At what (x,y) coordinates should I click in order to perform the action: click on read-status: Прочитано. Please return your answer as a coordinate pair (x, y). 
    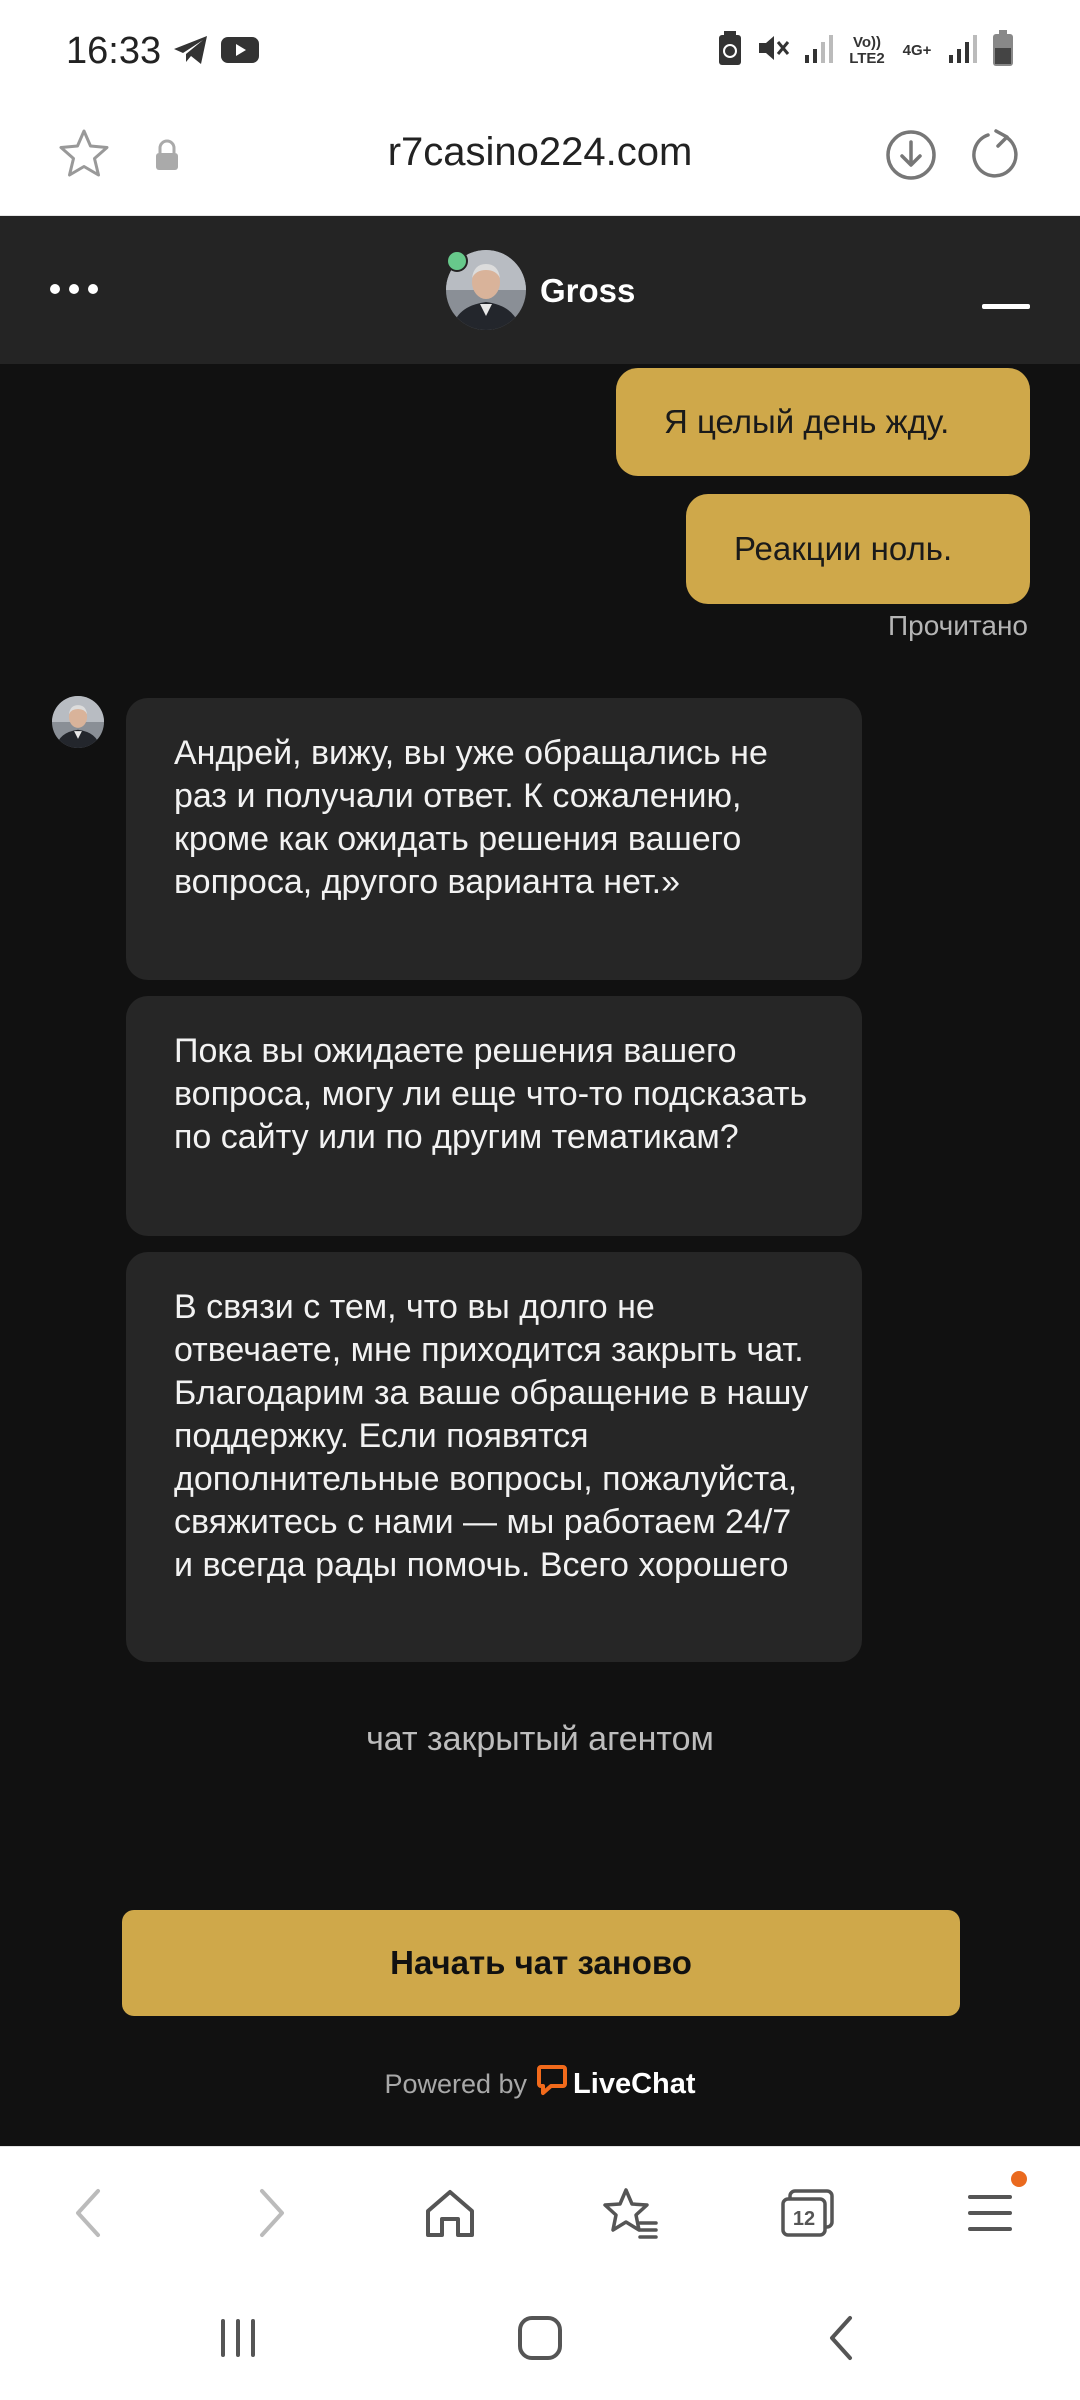
    Looking at the image, I should click on (958, 625).